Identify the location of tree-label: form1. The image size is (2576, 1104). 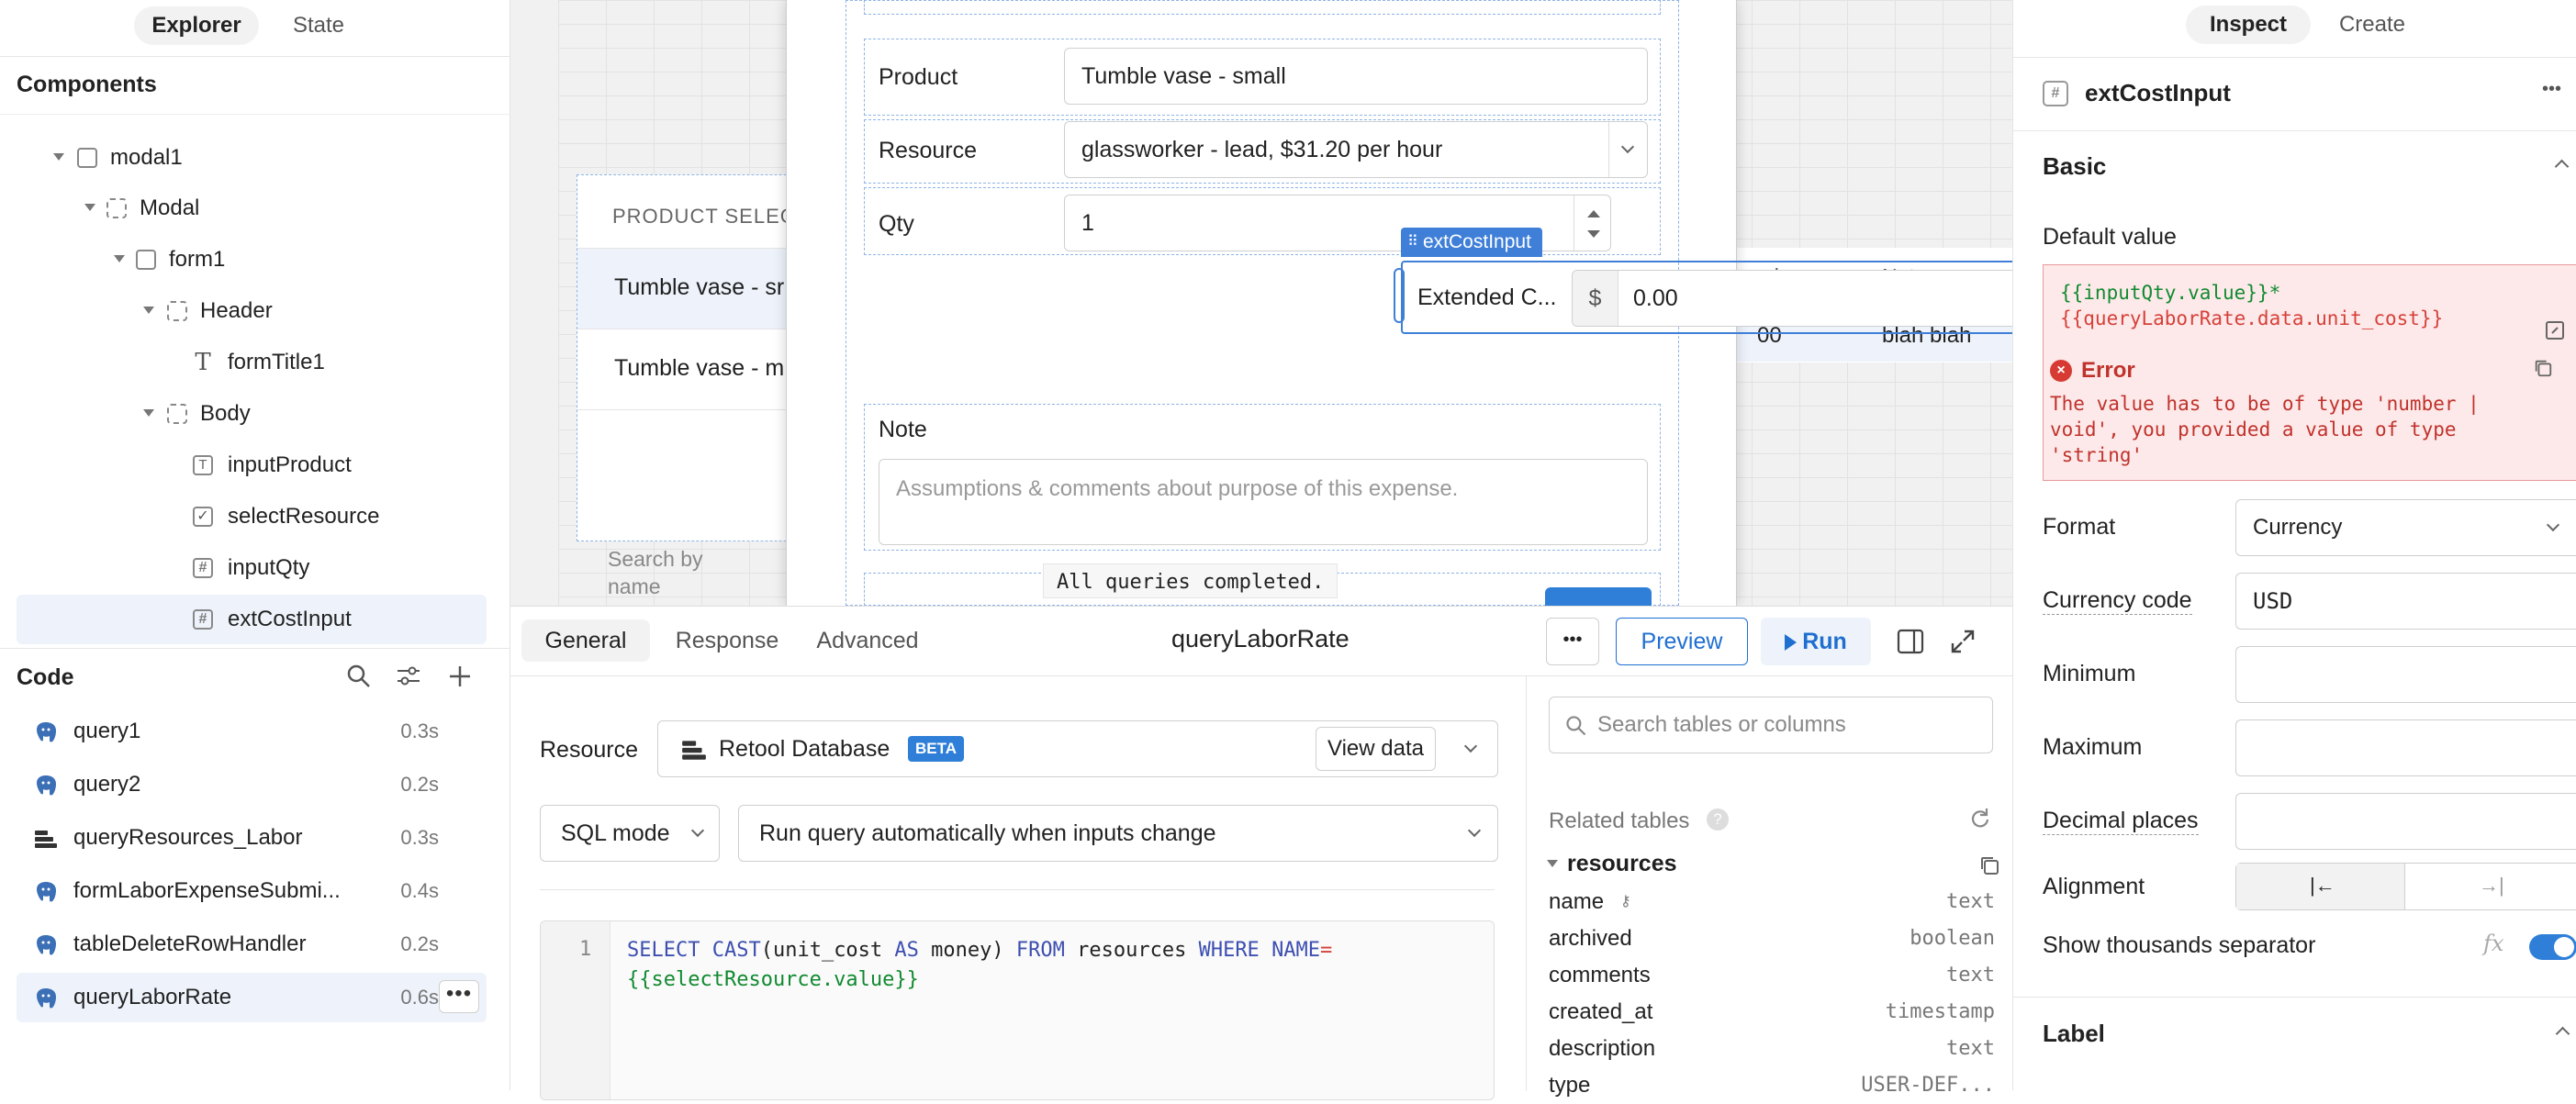
(197, 259).